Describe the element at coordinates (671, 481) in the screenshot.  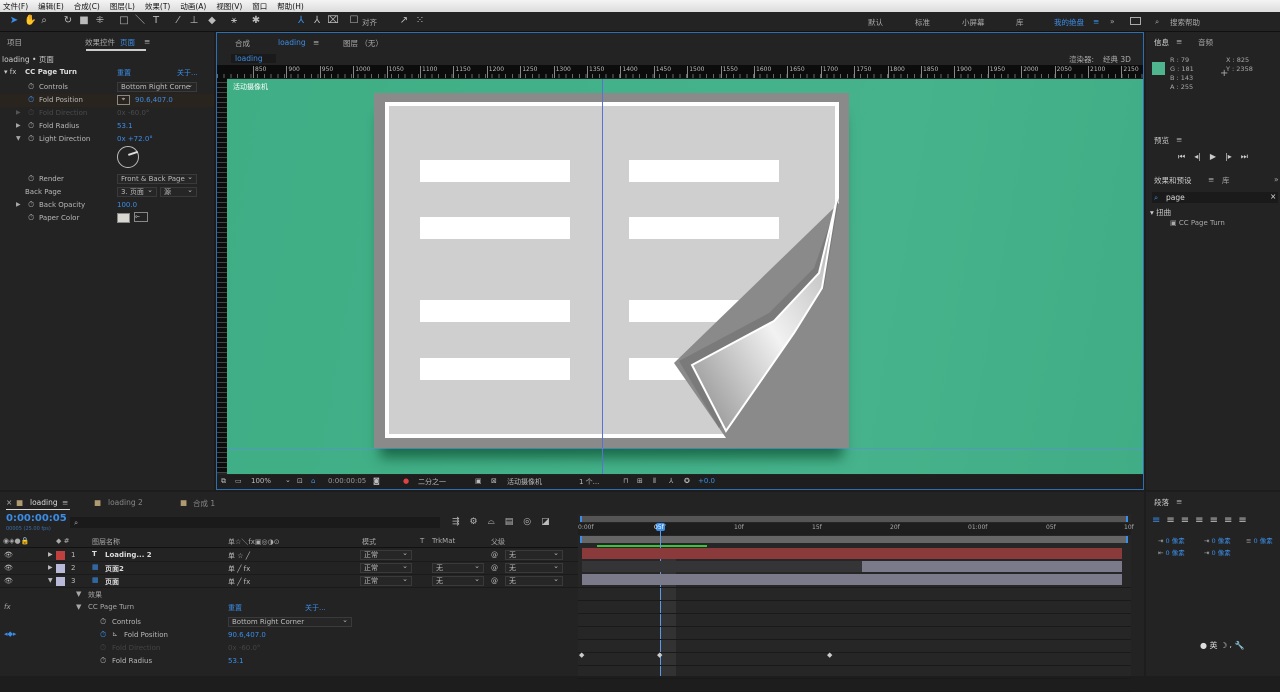
I see `flowchart-icon: ⅄` at that location.